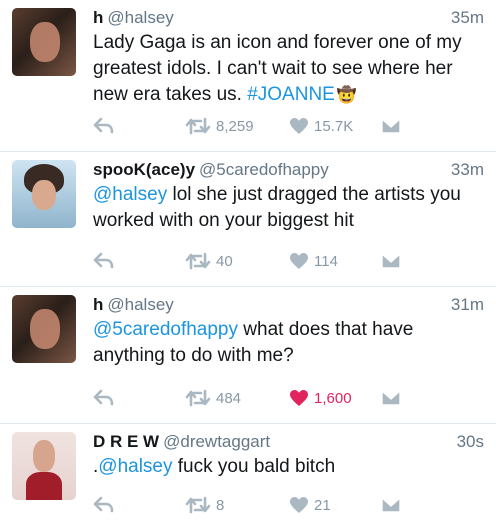 The image size is (496, 527). What do you see at coordinates (126, 441) in the screenshot?
I see `display-name: D R E W` at bounding box center [126, 441].